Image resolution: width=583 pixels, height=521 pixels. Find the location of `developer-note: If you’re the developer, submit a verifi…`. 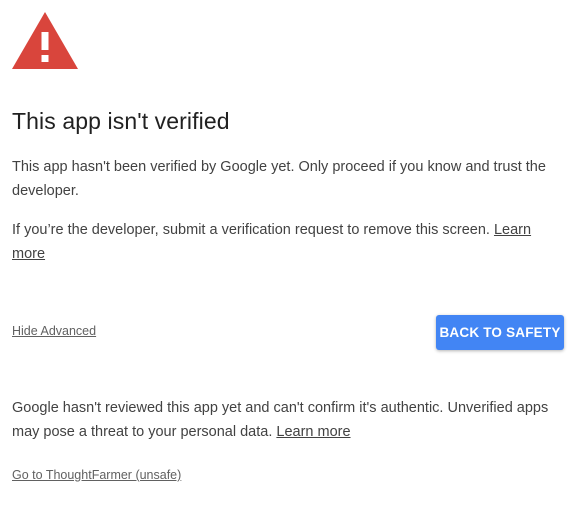

developer-note: If you’re the developer, submit a verifi… is located at coordinates (289, 242).